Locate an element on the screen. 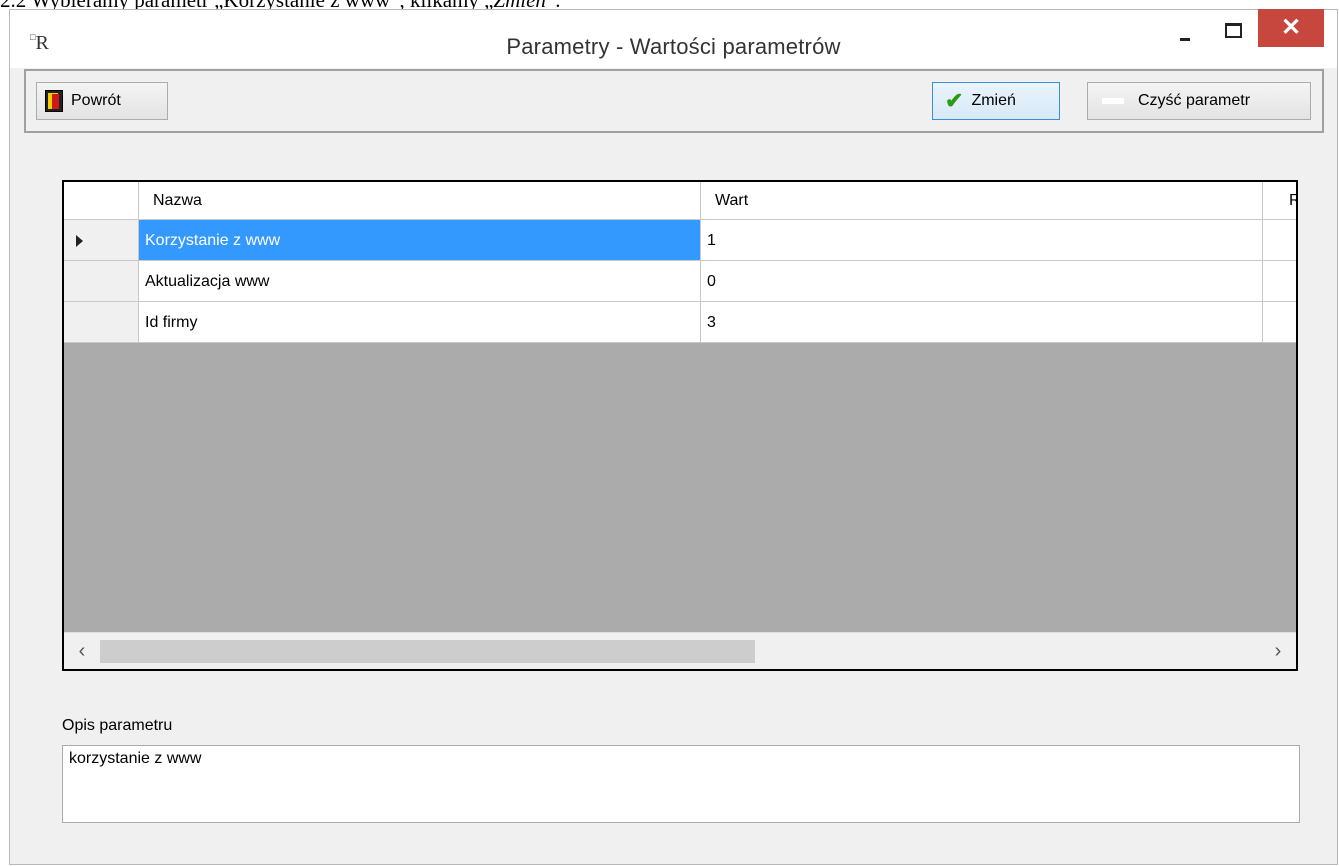 Image resolution: width=1339 pixels, height=866 pixels. close-button: ✕ is located at coordinates (1291, 28).